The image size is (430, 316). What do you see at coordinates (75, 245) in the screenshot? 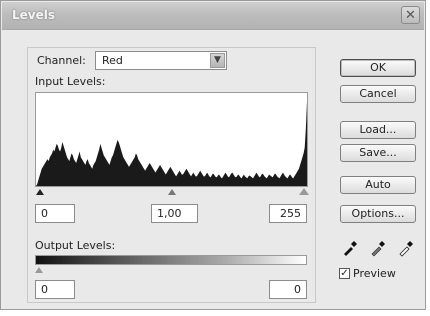
I see `output-levels-label: Output Levels:` at bounding box center [75, 245].